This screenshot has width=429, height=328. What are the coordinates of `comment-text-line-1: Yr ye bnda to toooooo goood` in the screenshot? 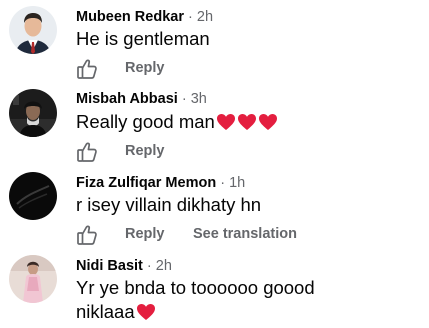 It's located at (195, 287).